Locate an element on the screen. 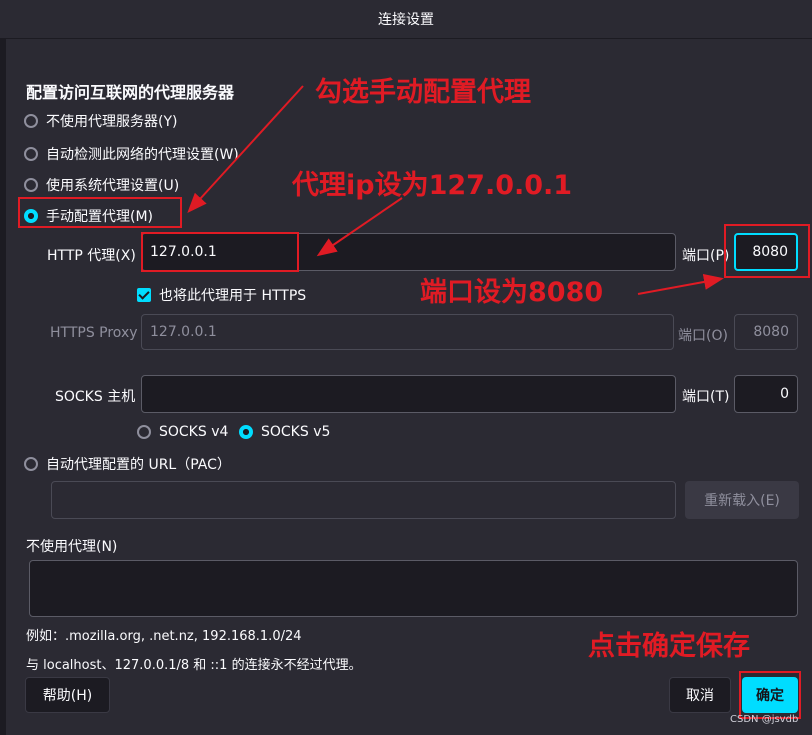 This screenshot has height=735, width=812. arrow-to-port is located at coordinates (680, 284).